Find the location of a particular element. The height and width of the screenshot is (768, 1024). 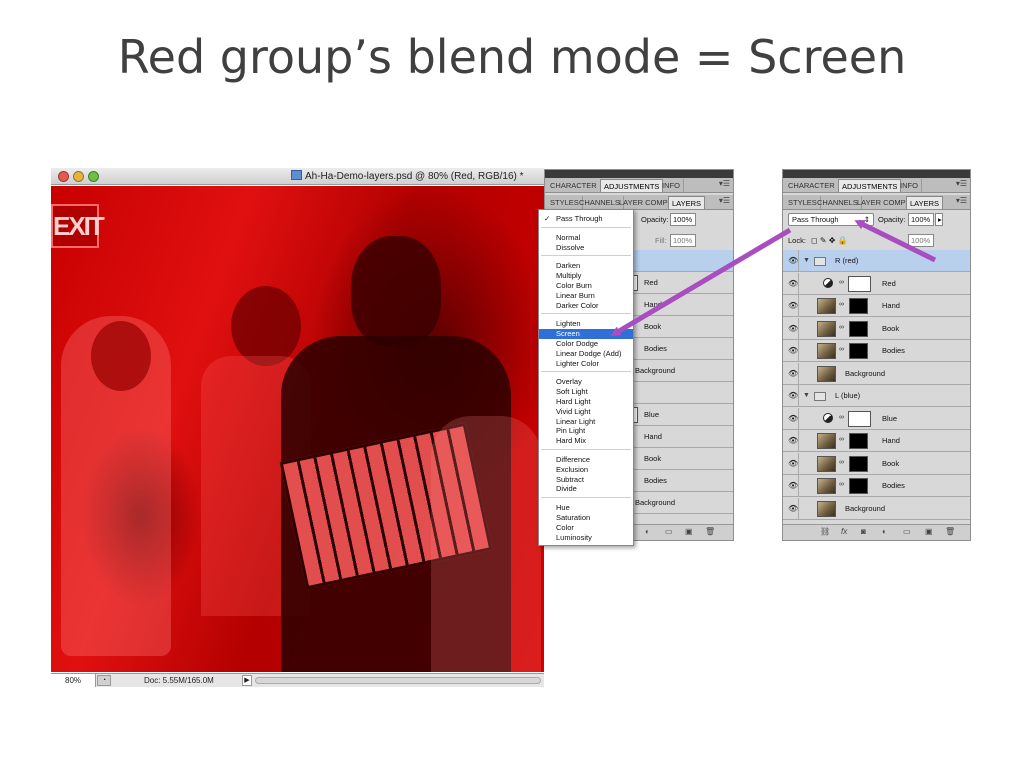

preview-icon: ◔ is located at coordinates (104, 680).